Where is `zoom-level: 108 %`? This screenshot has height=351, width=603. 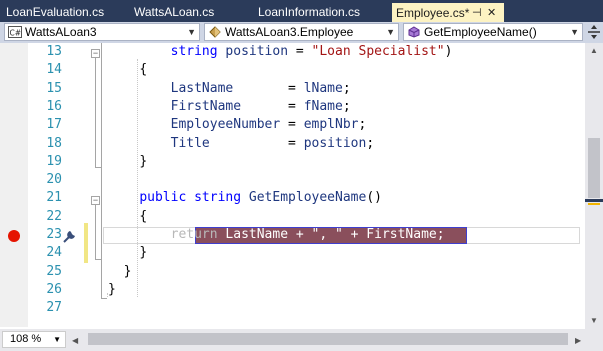 zoom-level: 108 % is located at coordinates (26, 339).